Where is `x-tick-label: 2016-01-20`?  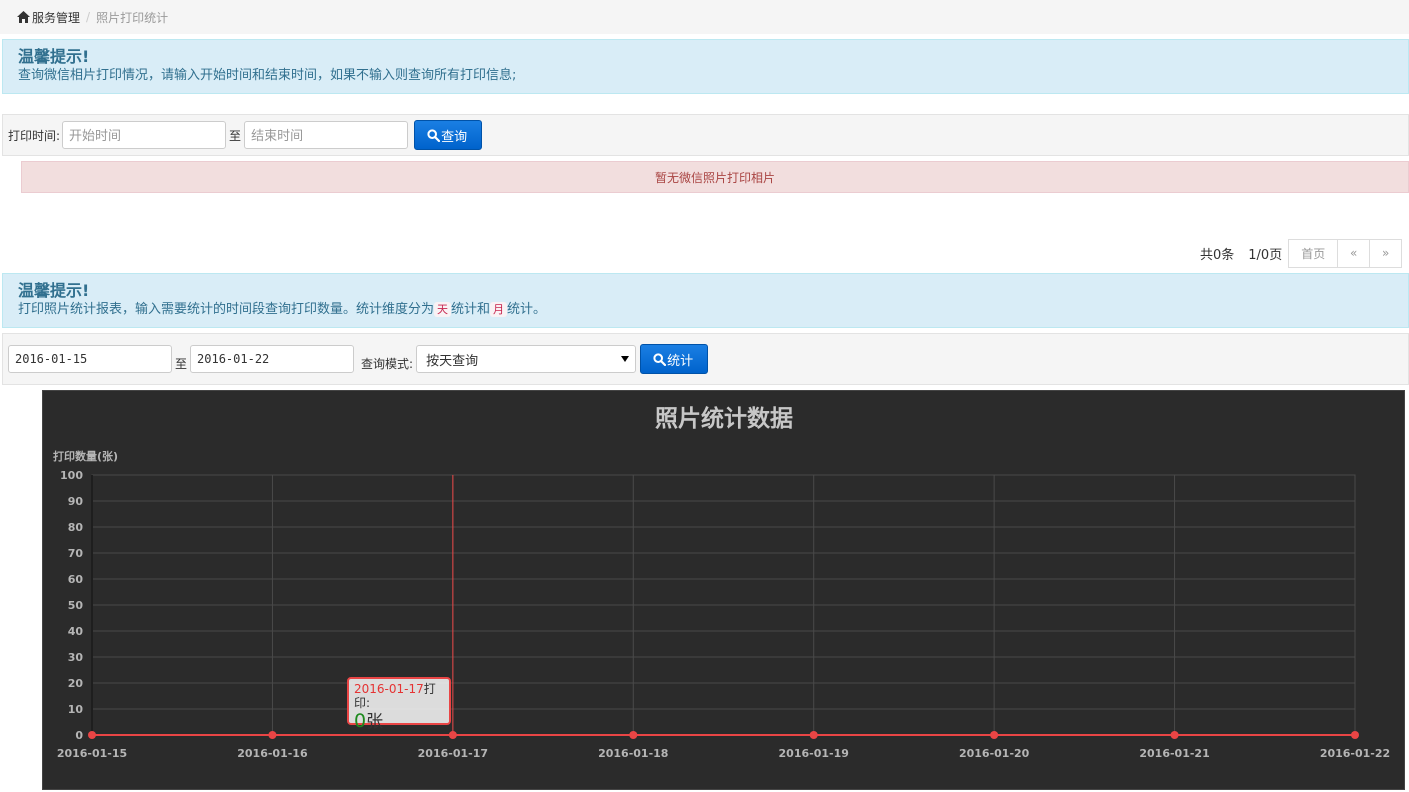 x-tick-label: 2016-01-20 is located at coordinates (994, 753).